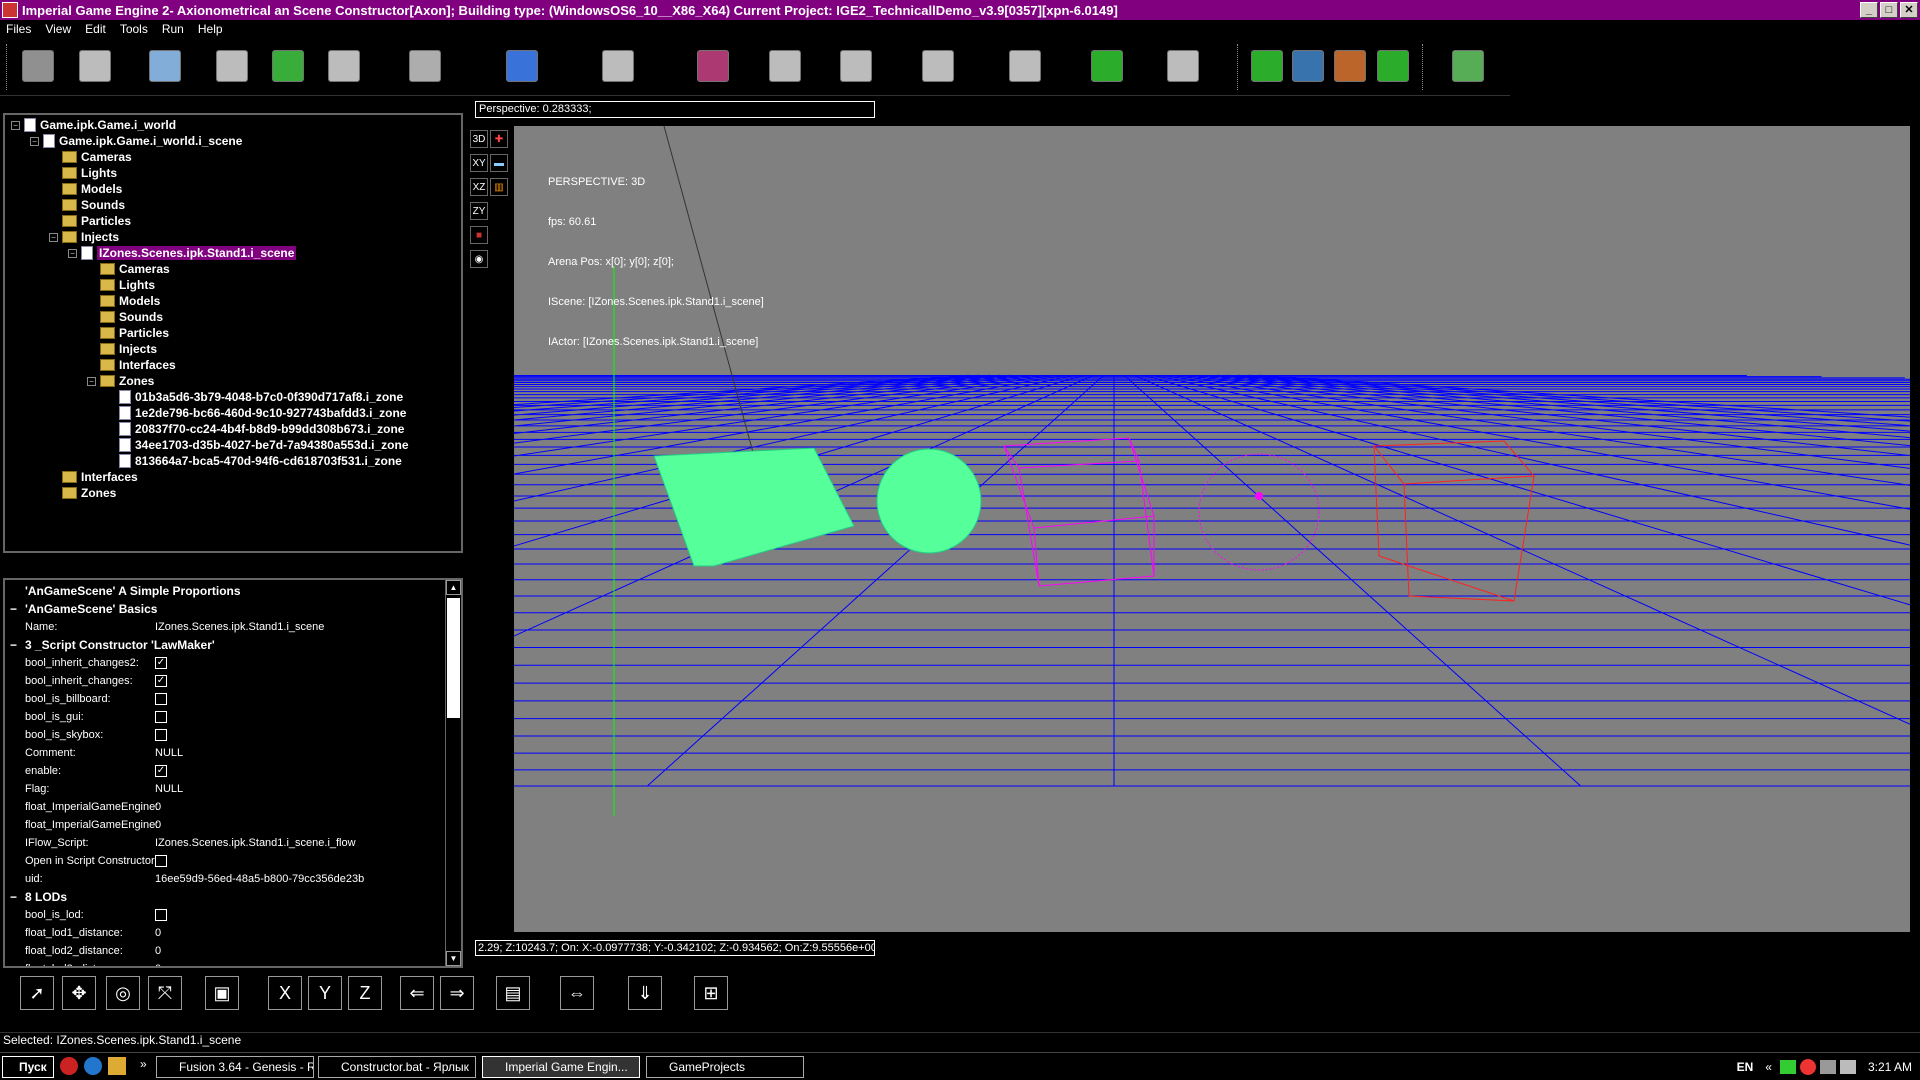  Describe the element at coordinates (69, 1066) in the screenshot. I see `opera-icon` at that location.